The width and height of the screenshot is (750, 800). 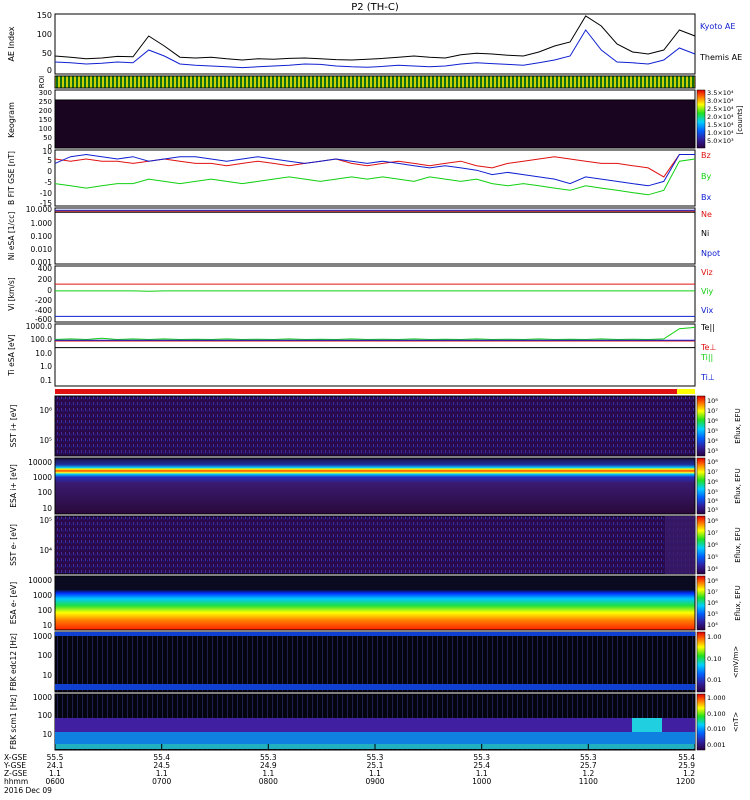 I want to click on sst-elec-image, so click(x=375, y=545).